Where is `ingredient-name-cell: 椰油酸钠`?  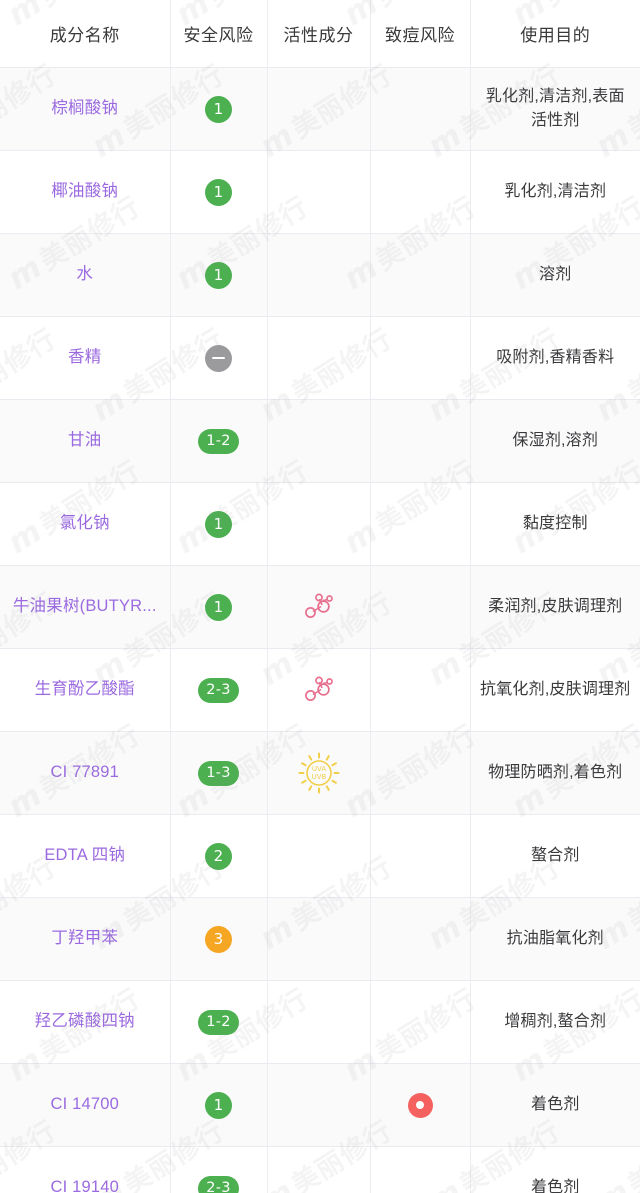
ingredient-name-cell: 椰油酸钠 is located at coordinates (85, 192).